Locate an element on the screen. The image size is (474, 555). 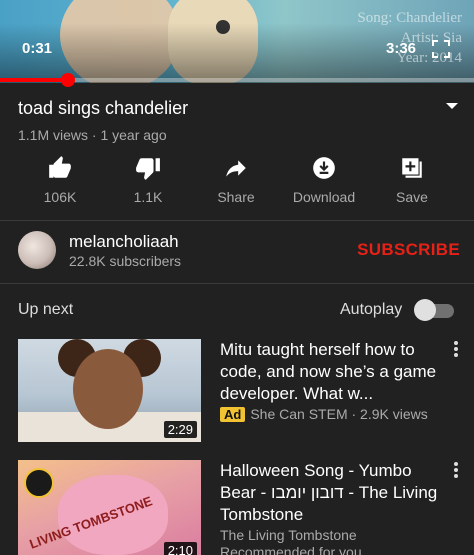
autoplay-label: Autoplay is located at coordinates (371, 309).